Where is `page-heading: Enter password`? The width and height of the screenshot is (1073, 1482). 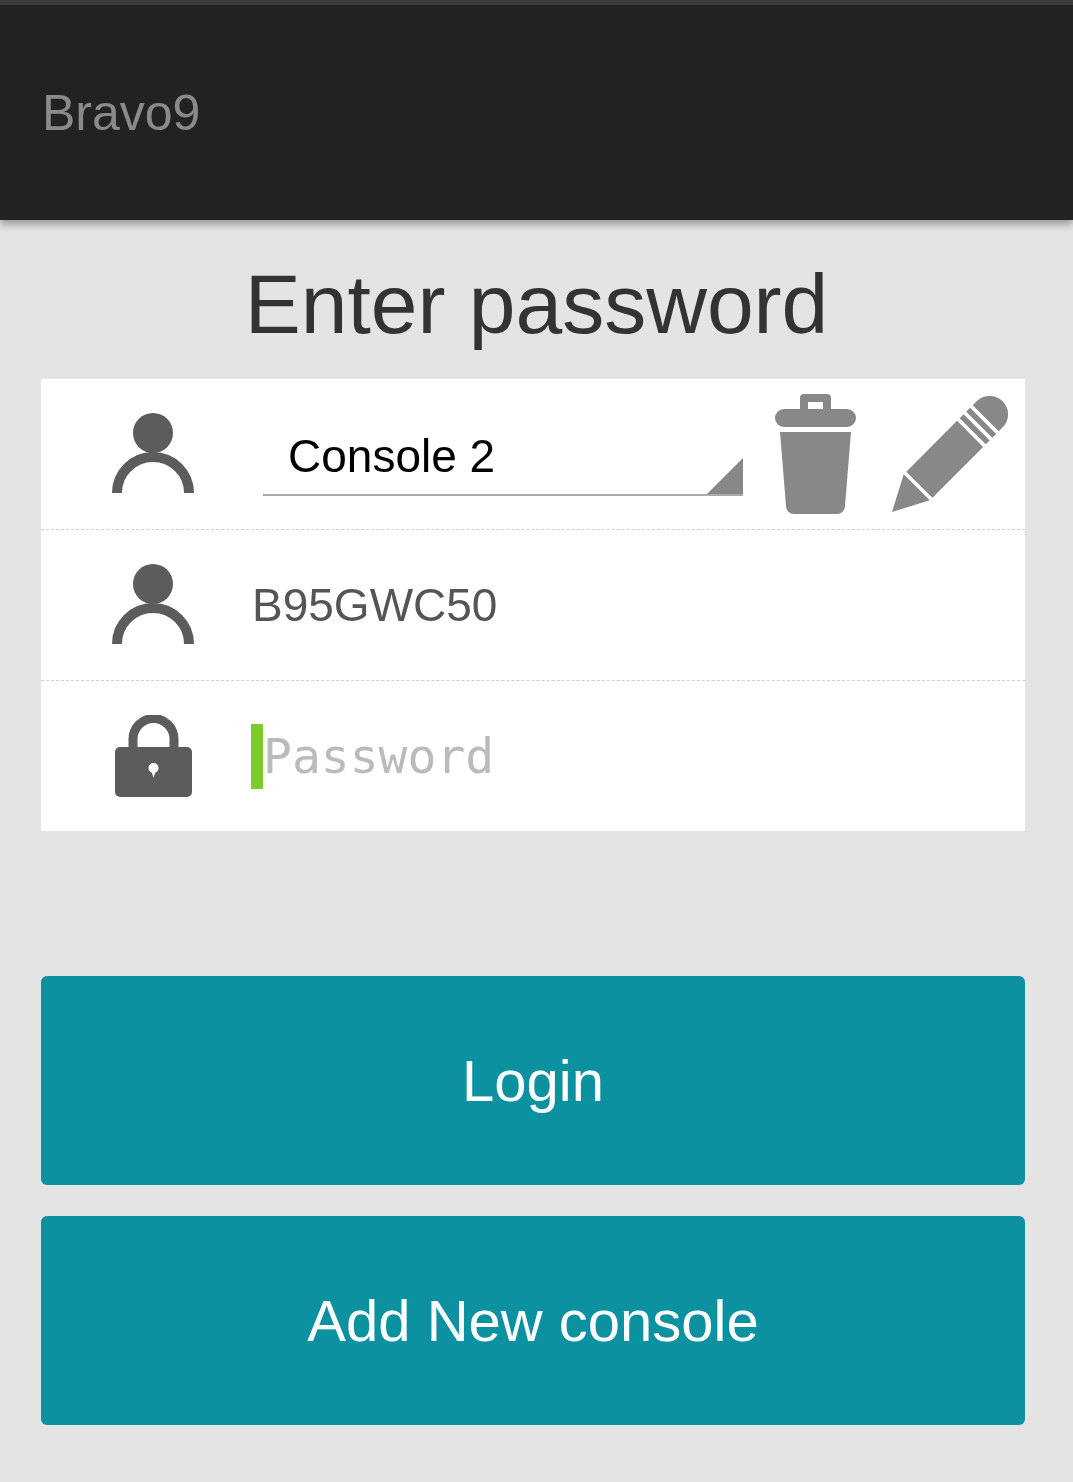 page-heading: Enter password is located at coordinates (536, 304).